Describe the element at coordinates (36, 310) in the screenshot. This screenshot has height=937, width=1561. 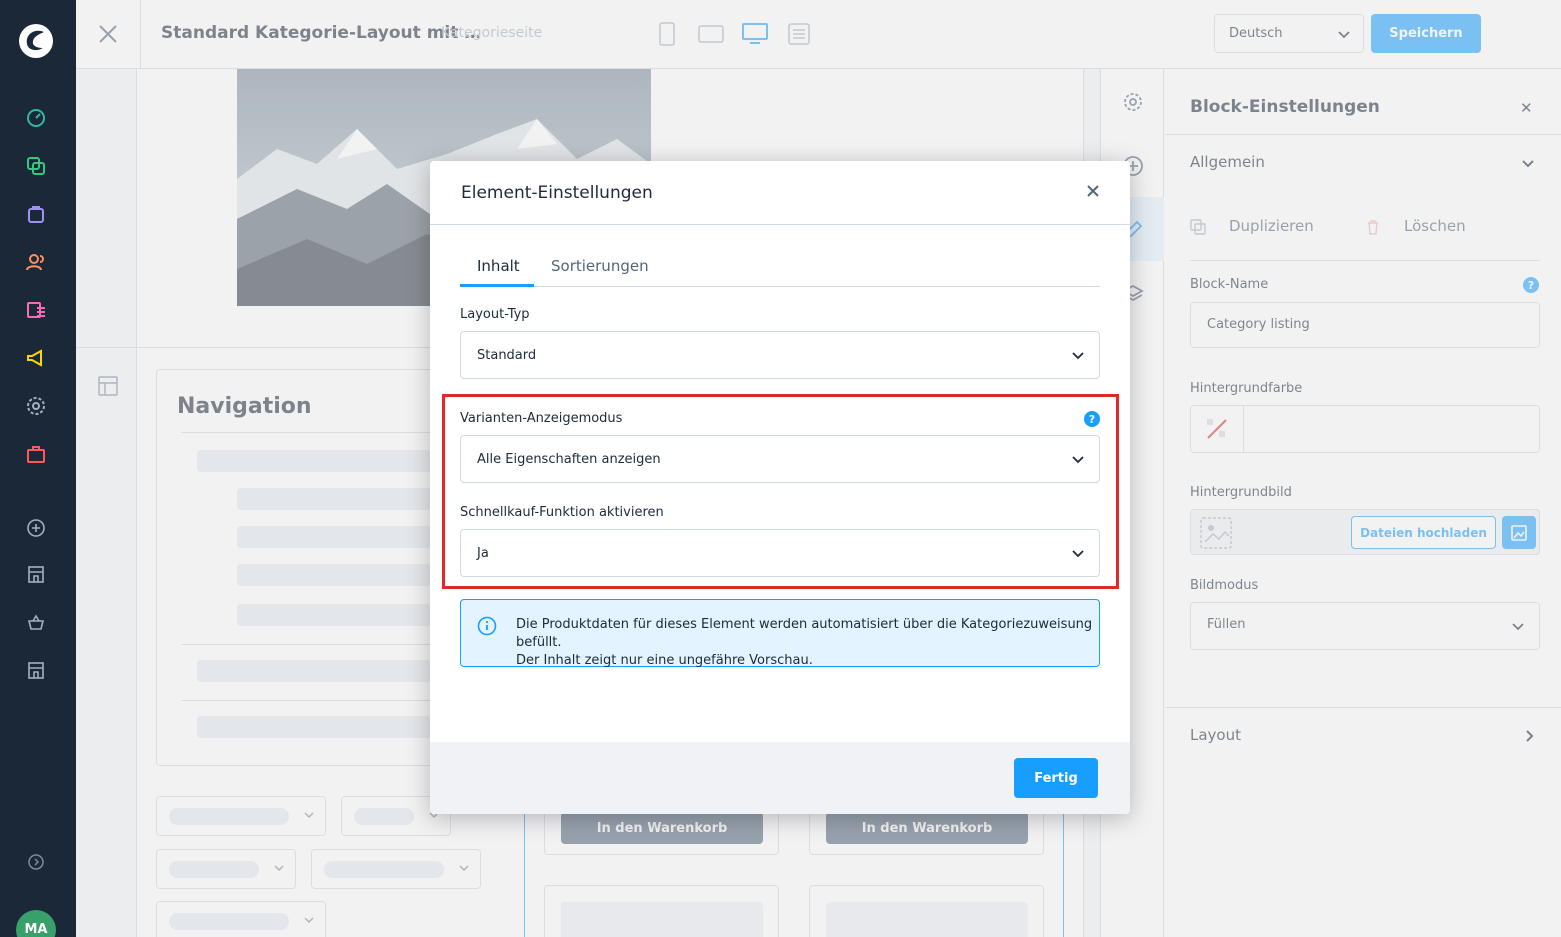
I see `content-icon` at that location.